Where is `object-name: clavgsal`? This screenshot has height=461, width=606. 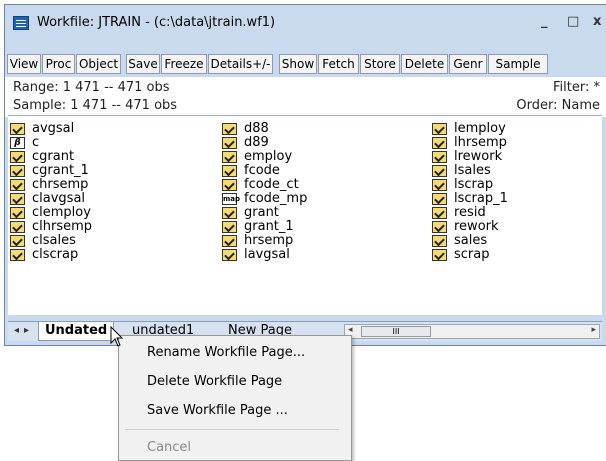 object-name: clavgsal is located at coordinates (59, 198).